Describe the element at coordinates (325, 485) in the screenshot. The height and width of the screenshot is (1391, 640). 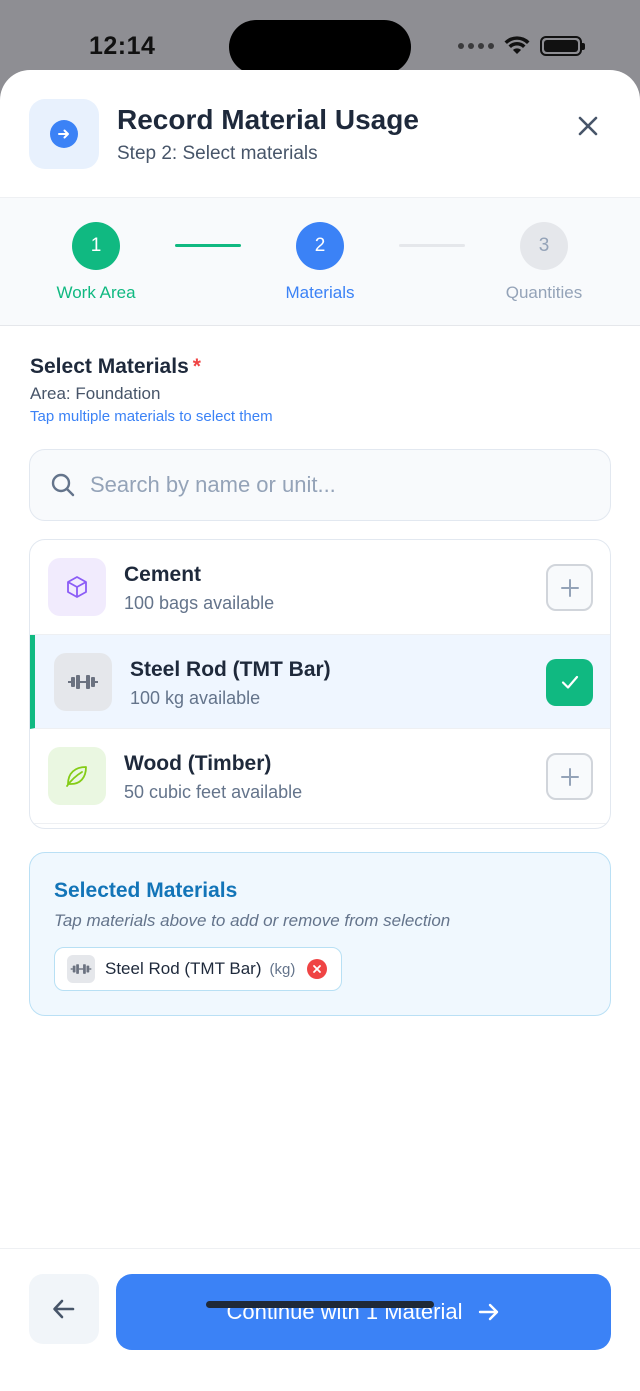
I see `search-input` at that location.